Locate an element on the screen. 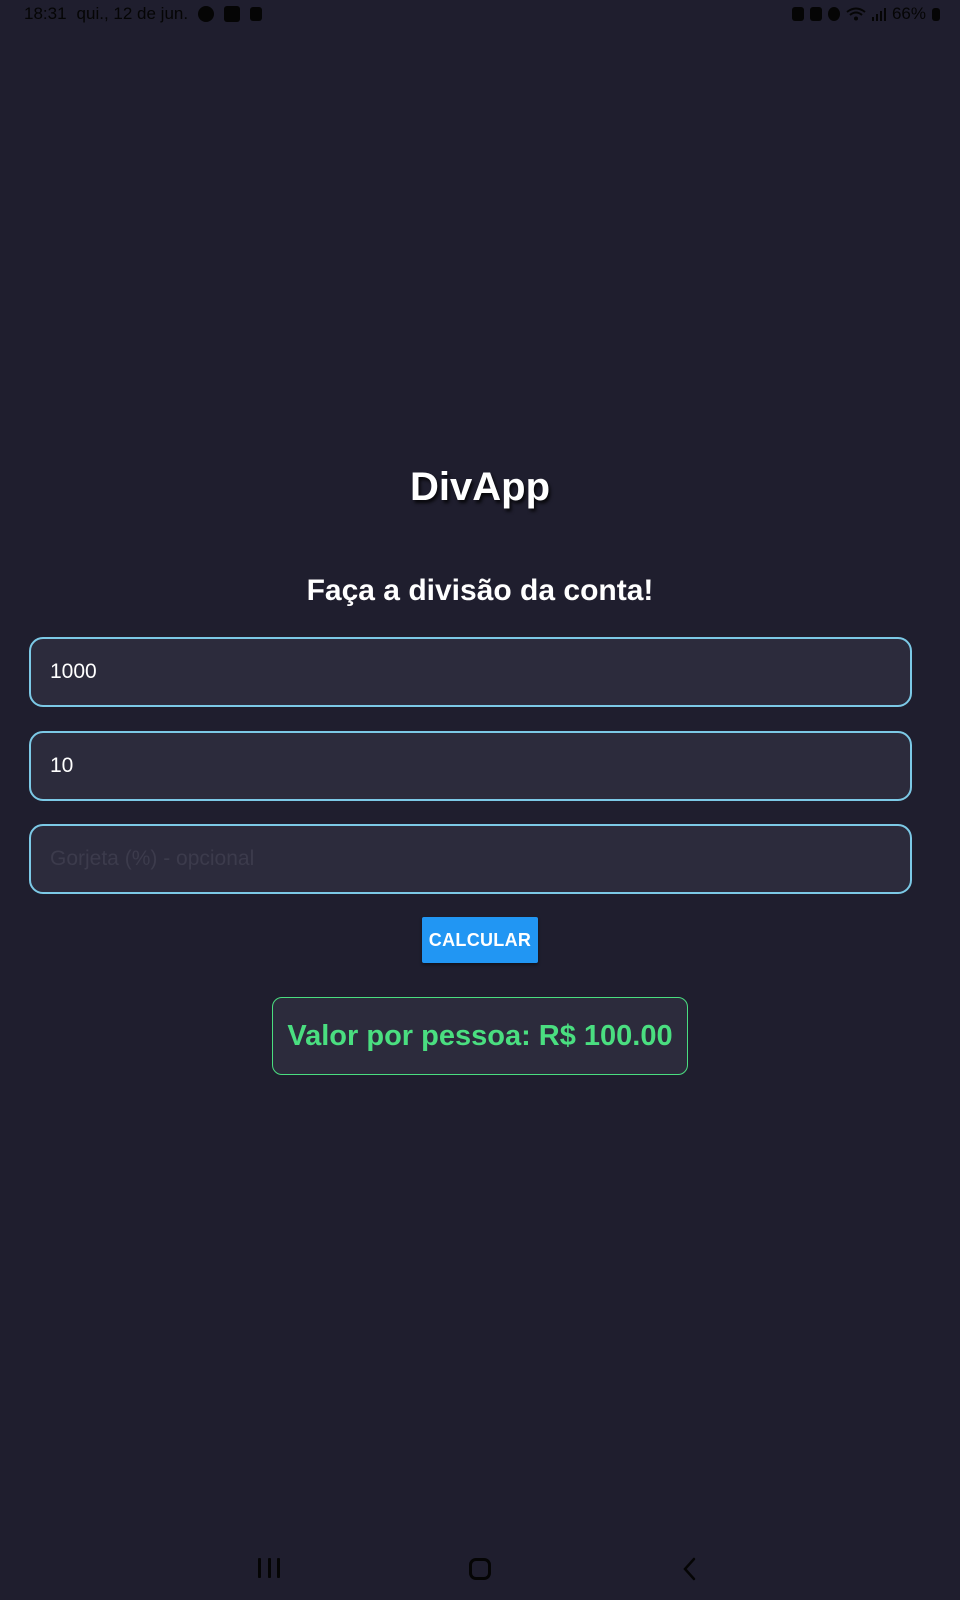 This screenshot has width=960, height=1600. battery-percent: 66% is located at coordinates (908, 13).